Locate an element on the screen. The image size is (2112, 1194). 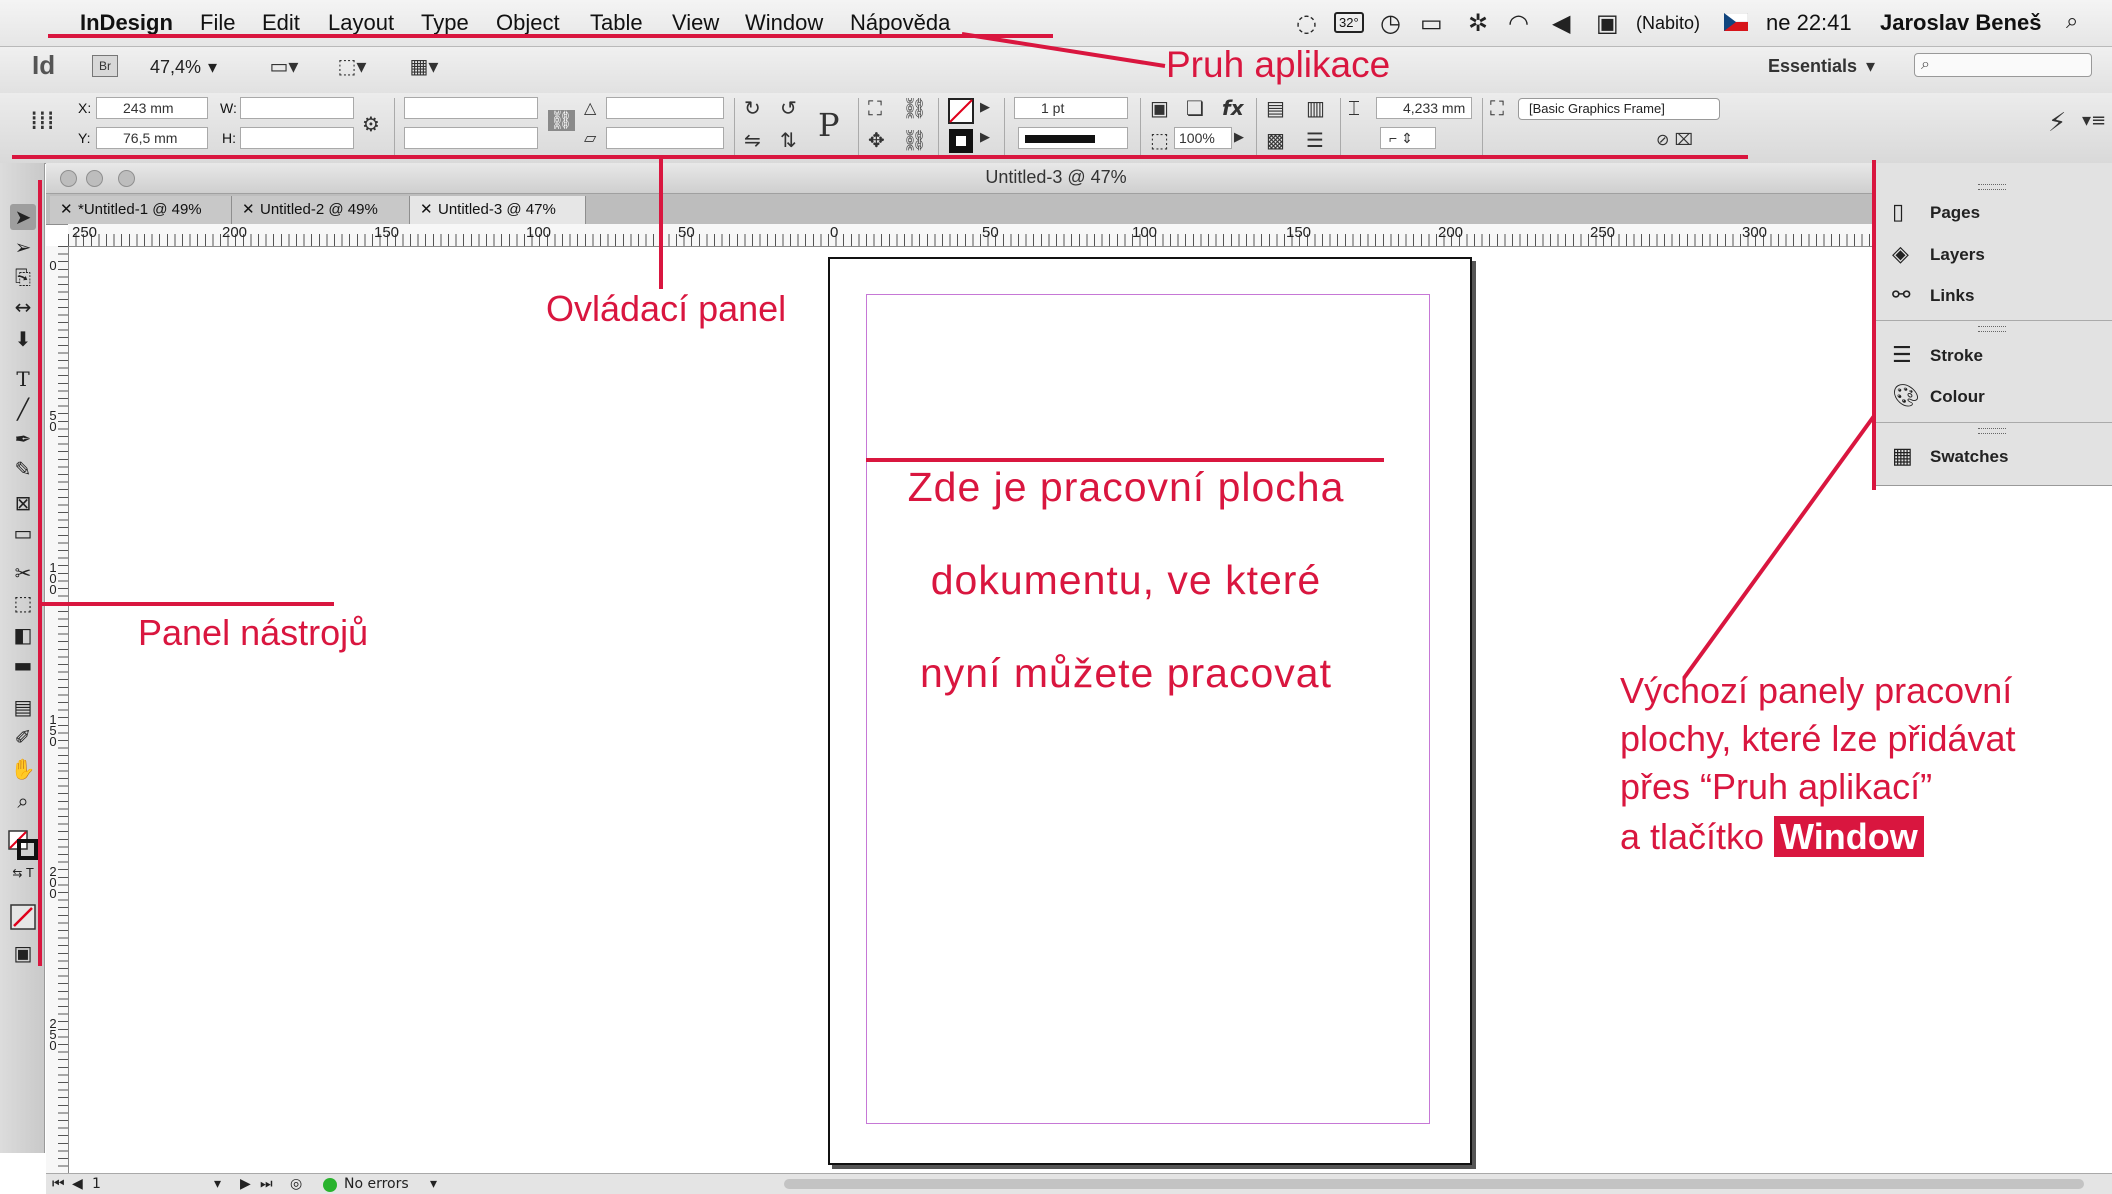
horizontal-scrollbar is located at coordinates (1434, 1184).